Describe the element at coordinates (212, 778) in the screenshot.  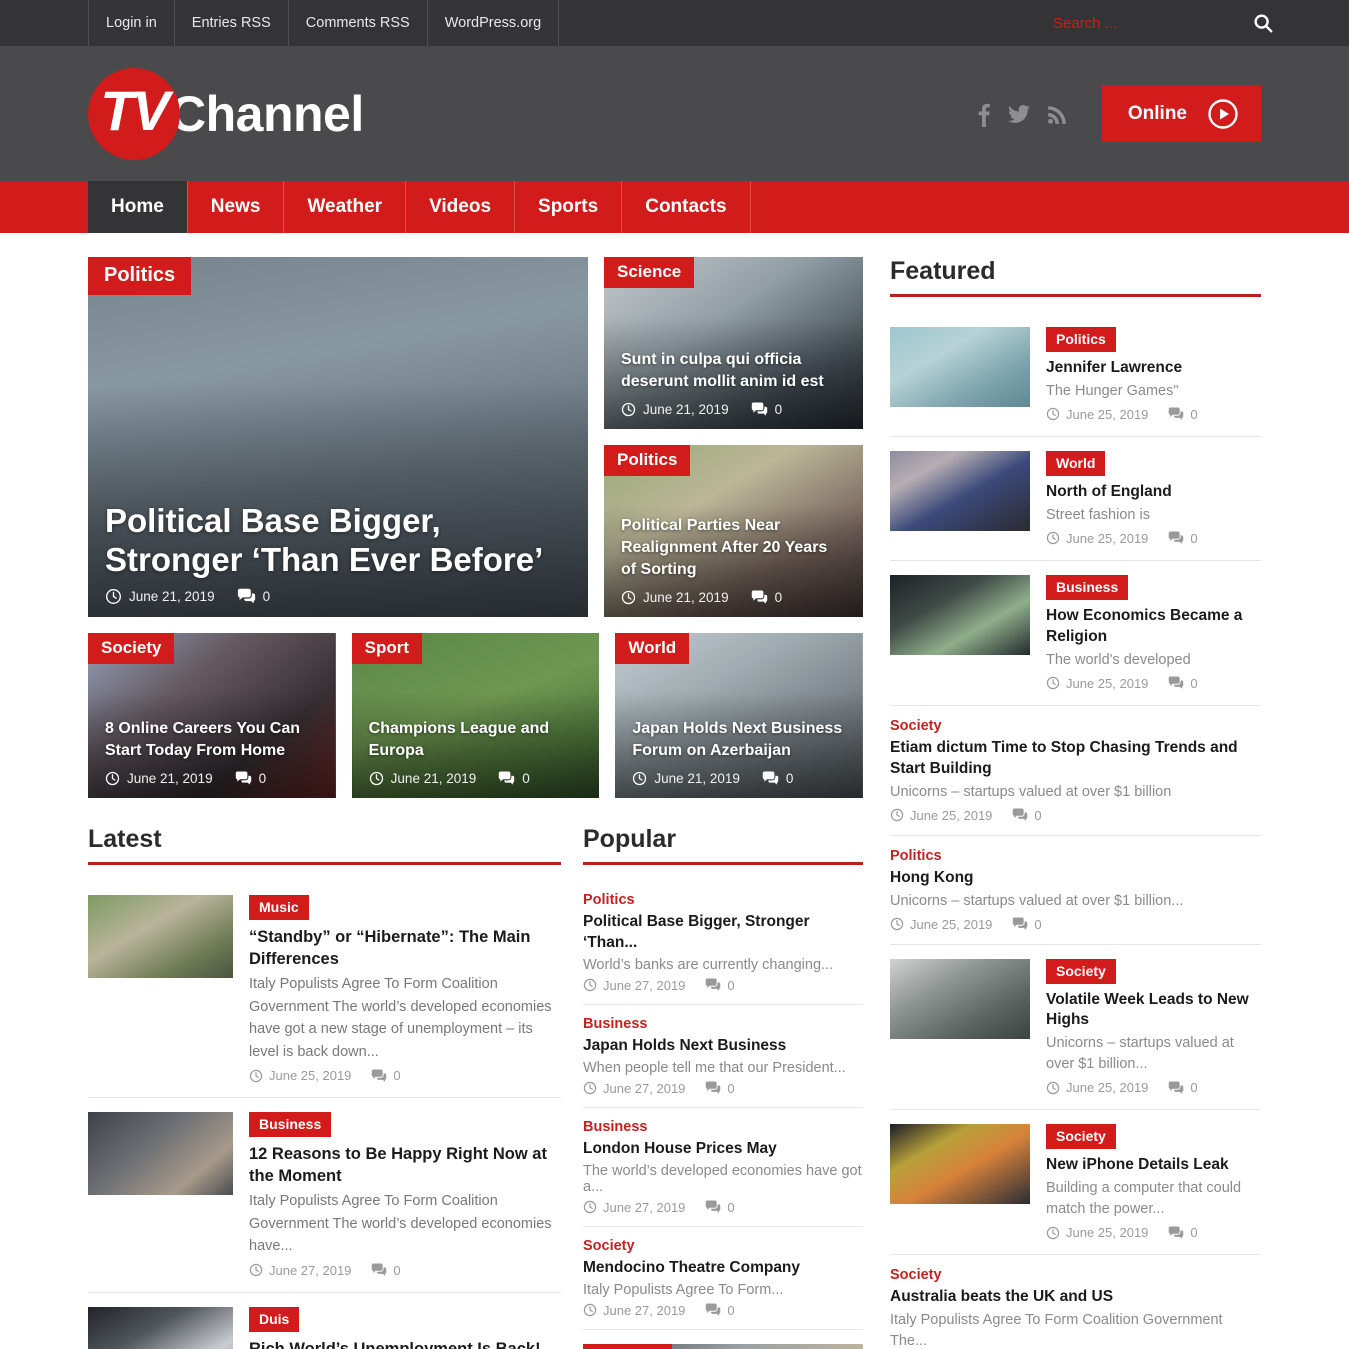
I see `hero-card-meta: June 21, 2019 0` at that location.